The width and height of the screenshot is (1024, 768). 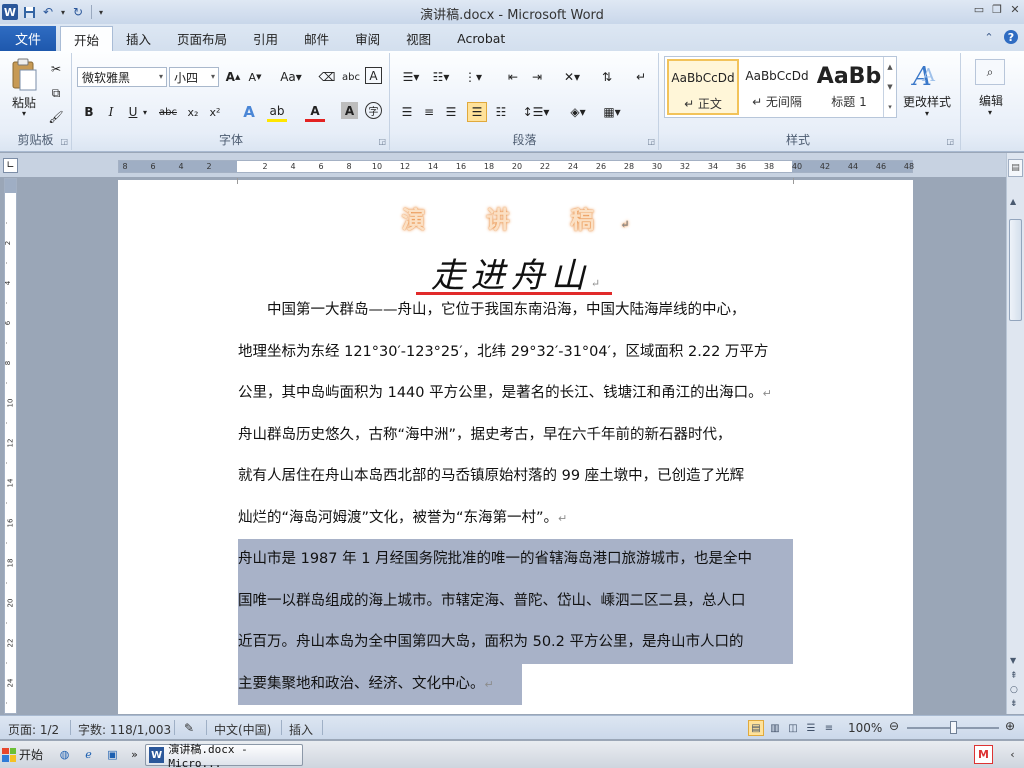 What do you see at coordinates (990, 112) in the screenshot?
I see `editing-dropdown-icon: ▾` at bounding box center [990, 112].